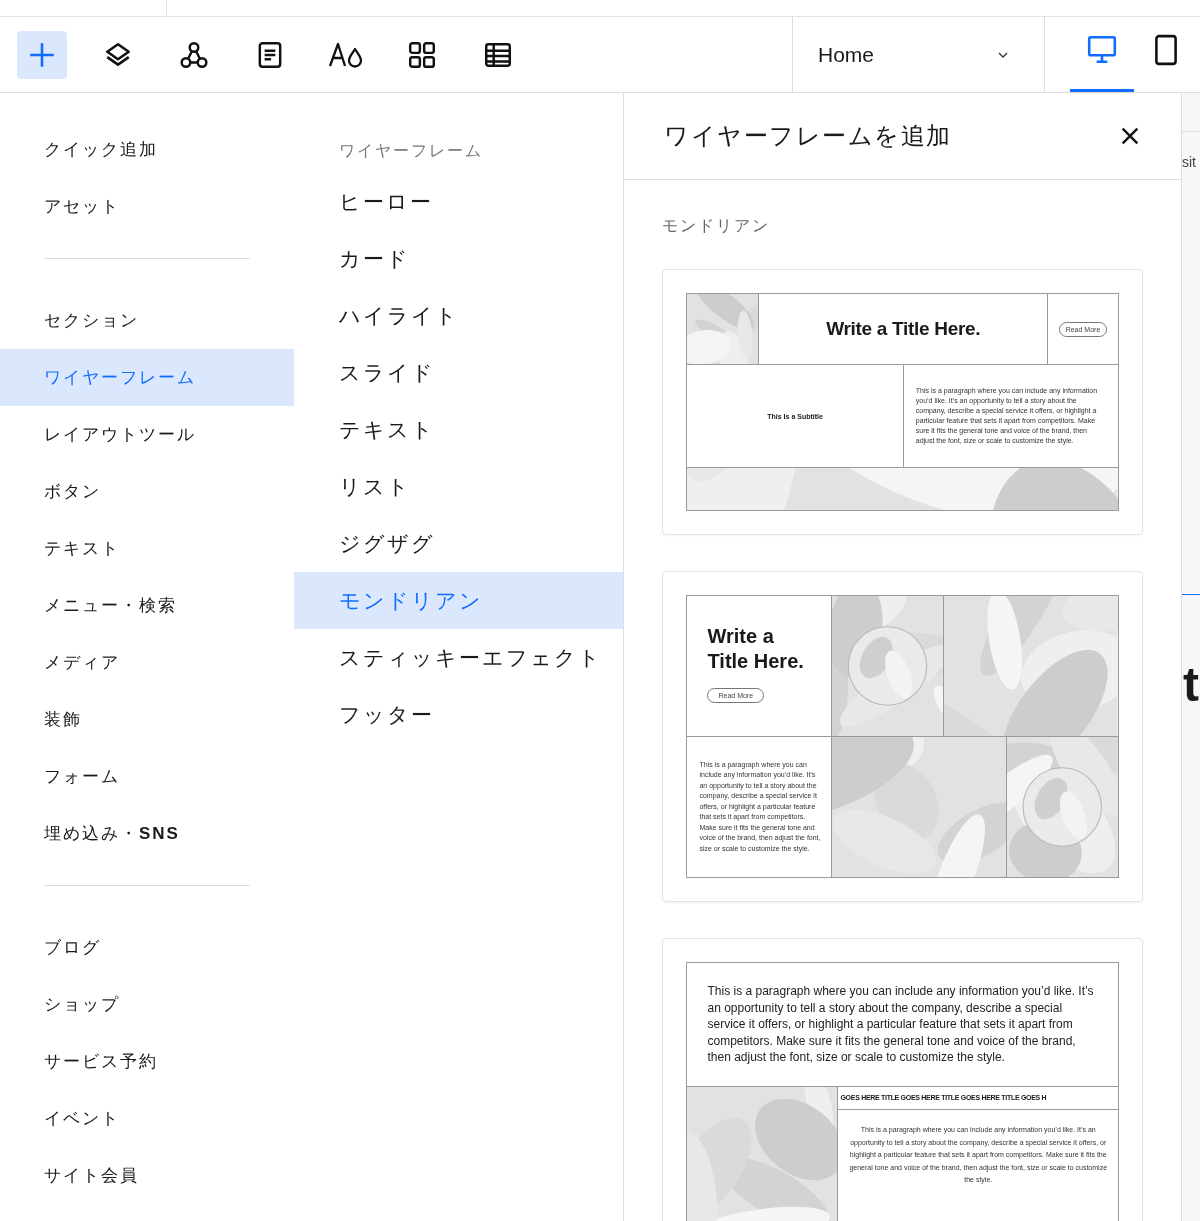 This screenshot has width=1200, height=1221. Describe the element at coordinates (422, 54) in the screenshot. I see `grid-icon` at that location.